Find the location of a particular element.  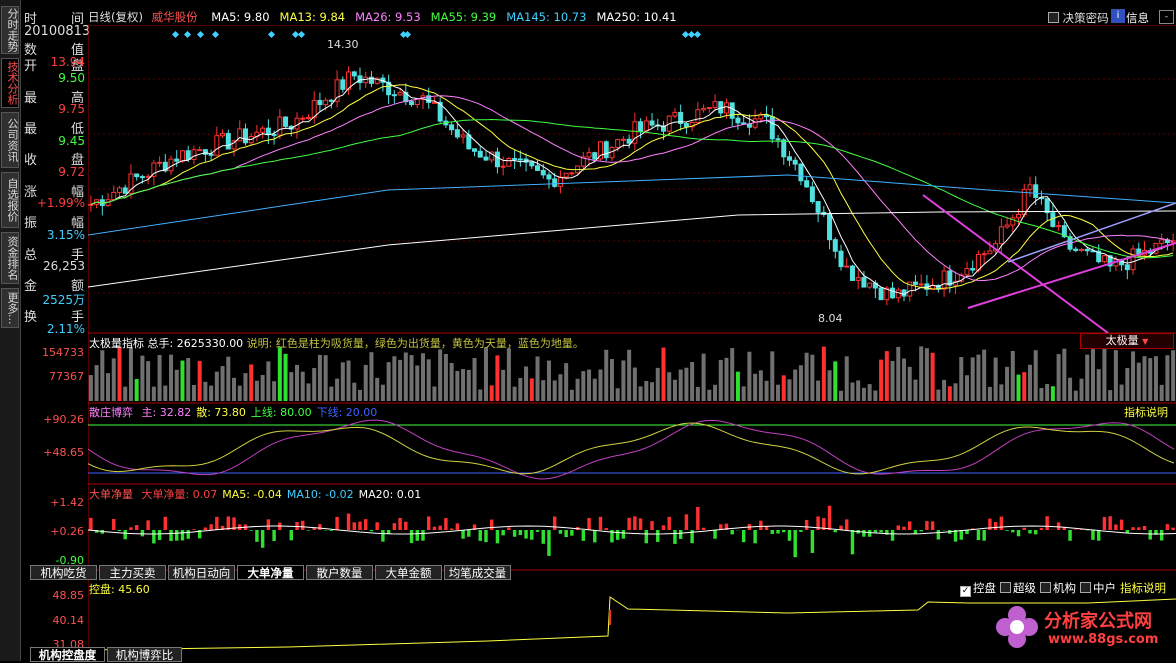

tab-1: 机构博弈比 is located at coordinates (144, 654).